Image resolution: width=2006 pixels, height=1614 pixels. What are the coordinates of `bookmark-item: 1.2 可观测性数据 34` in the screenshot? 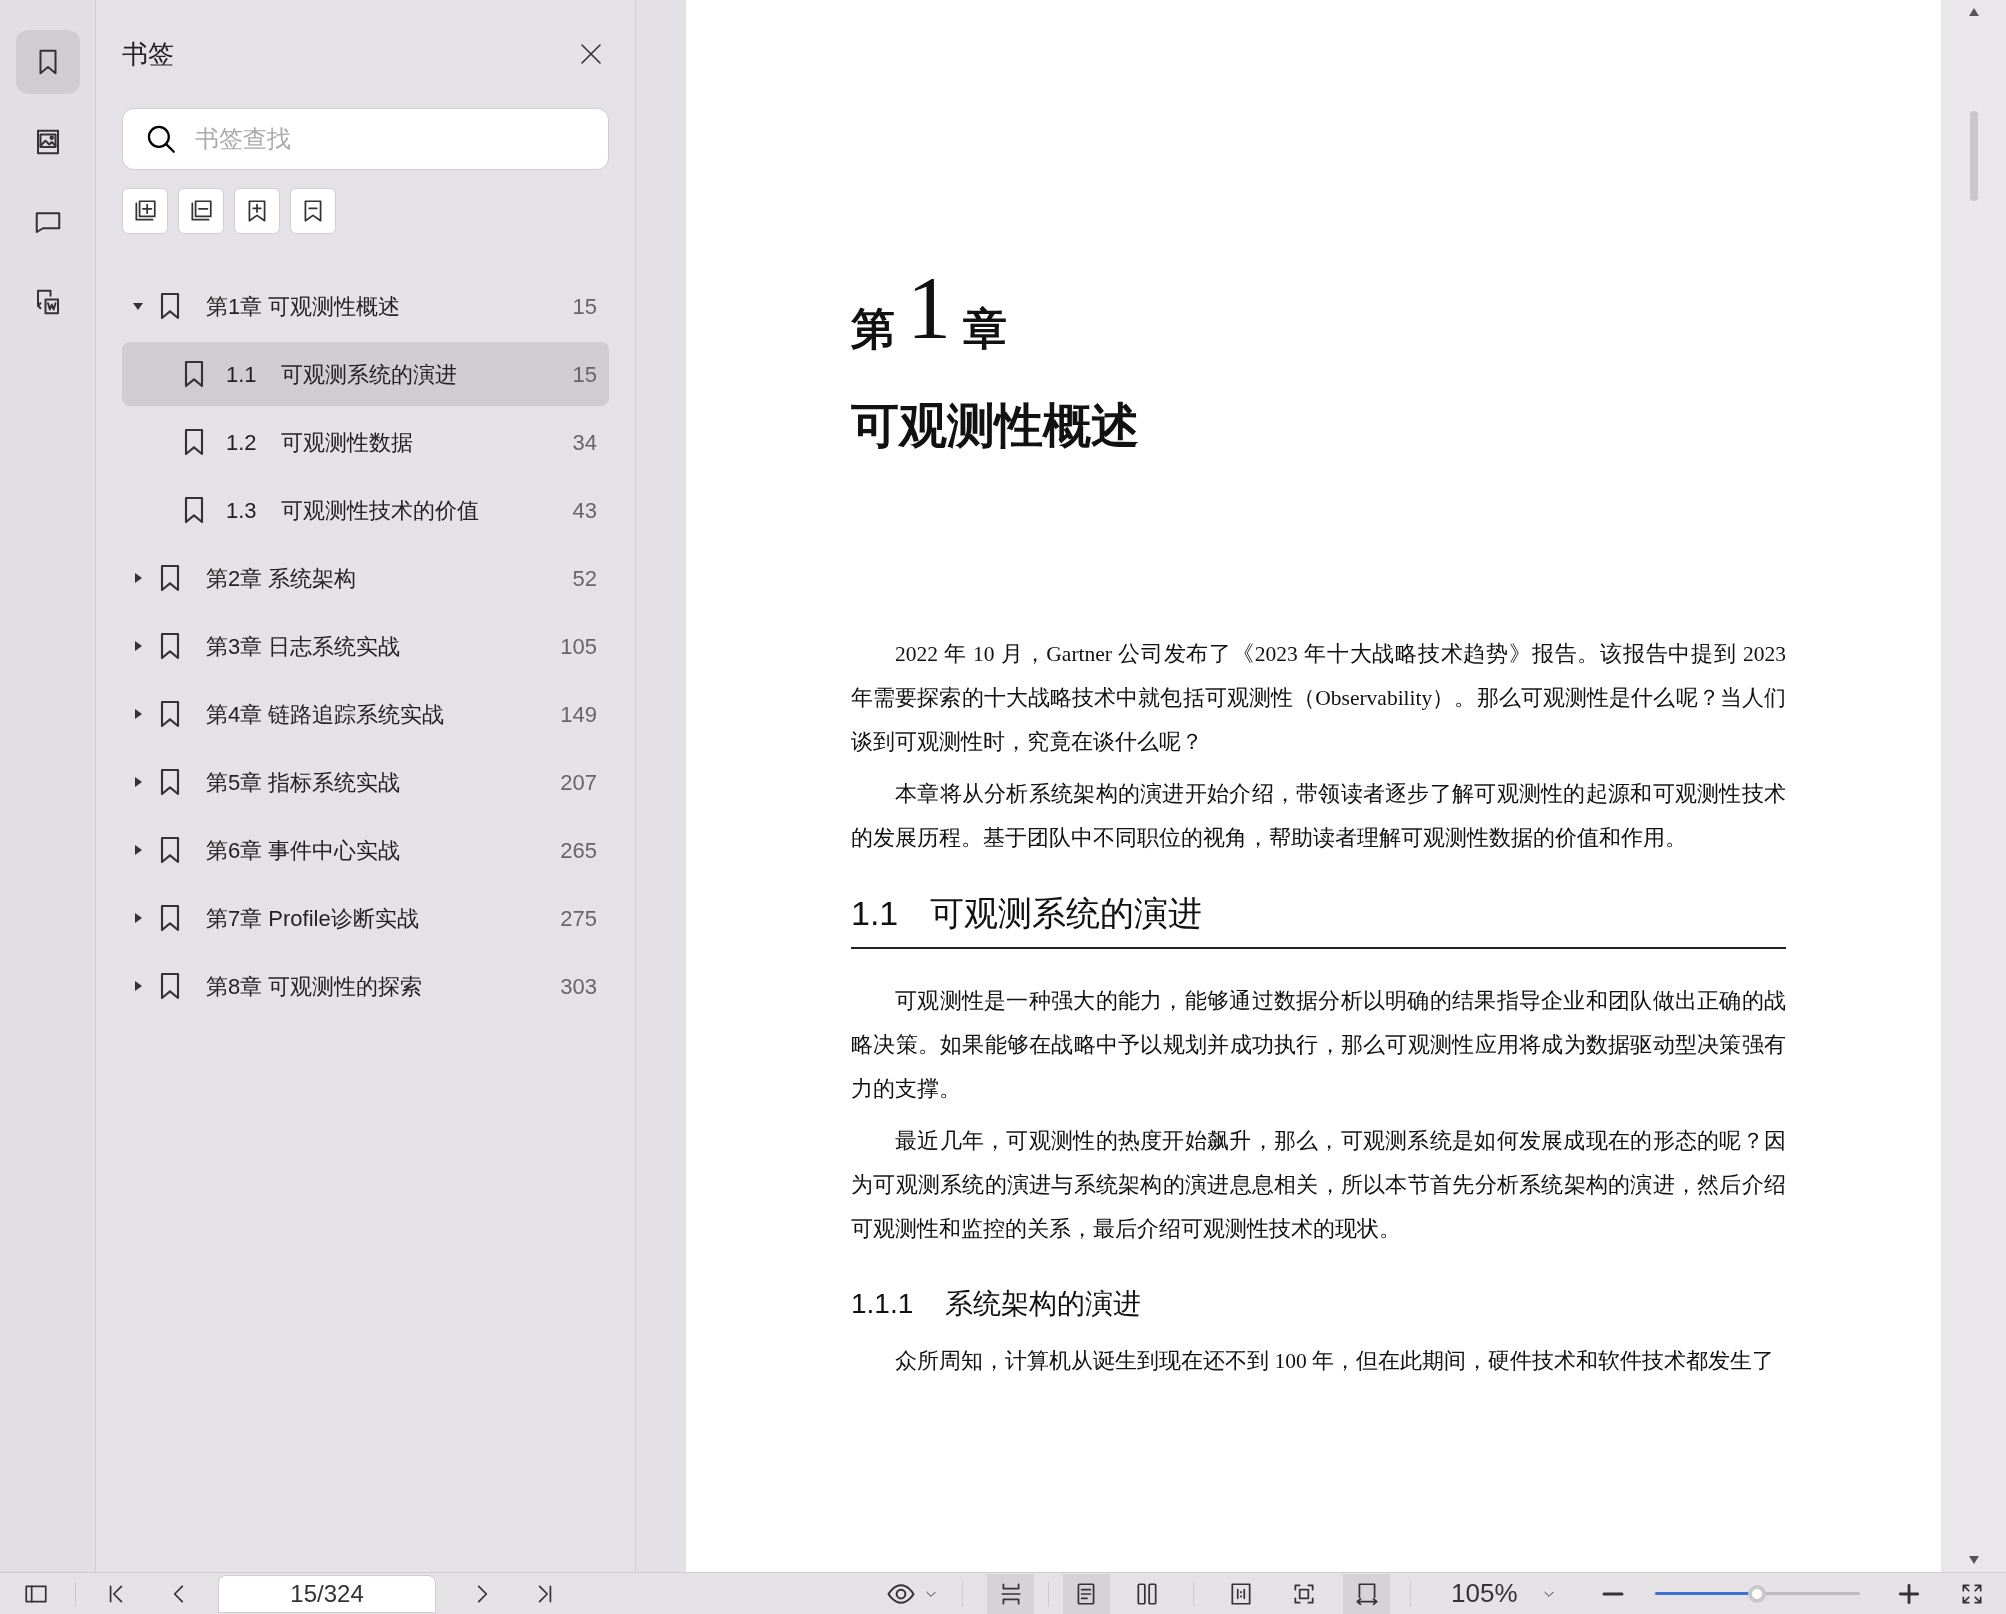 It's located at (365, 442).